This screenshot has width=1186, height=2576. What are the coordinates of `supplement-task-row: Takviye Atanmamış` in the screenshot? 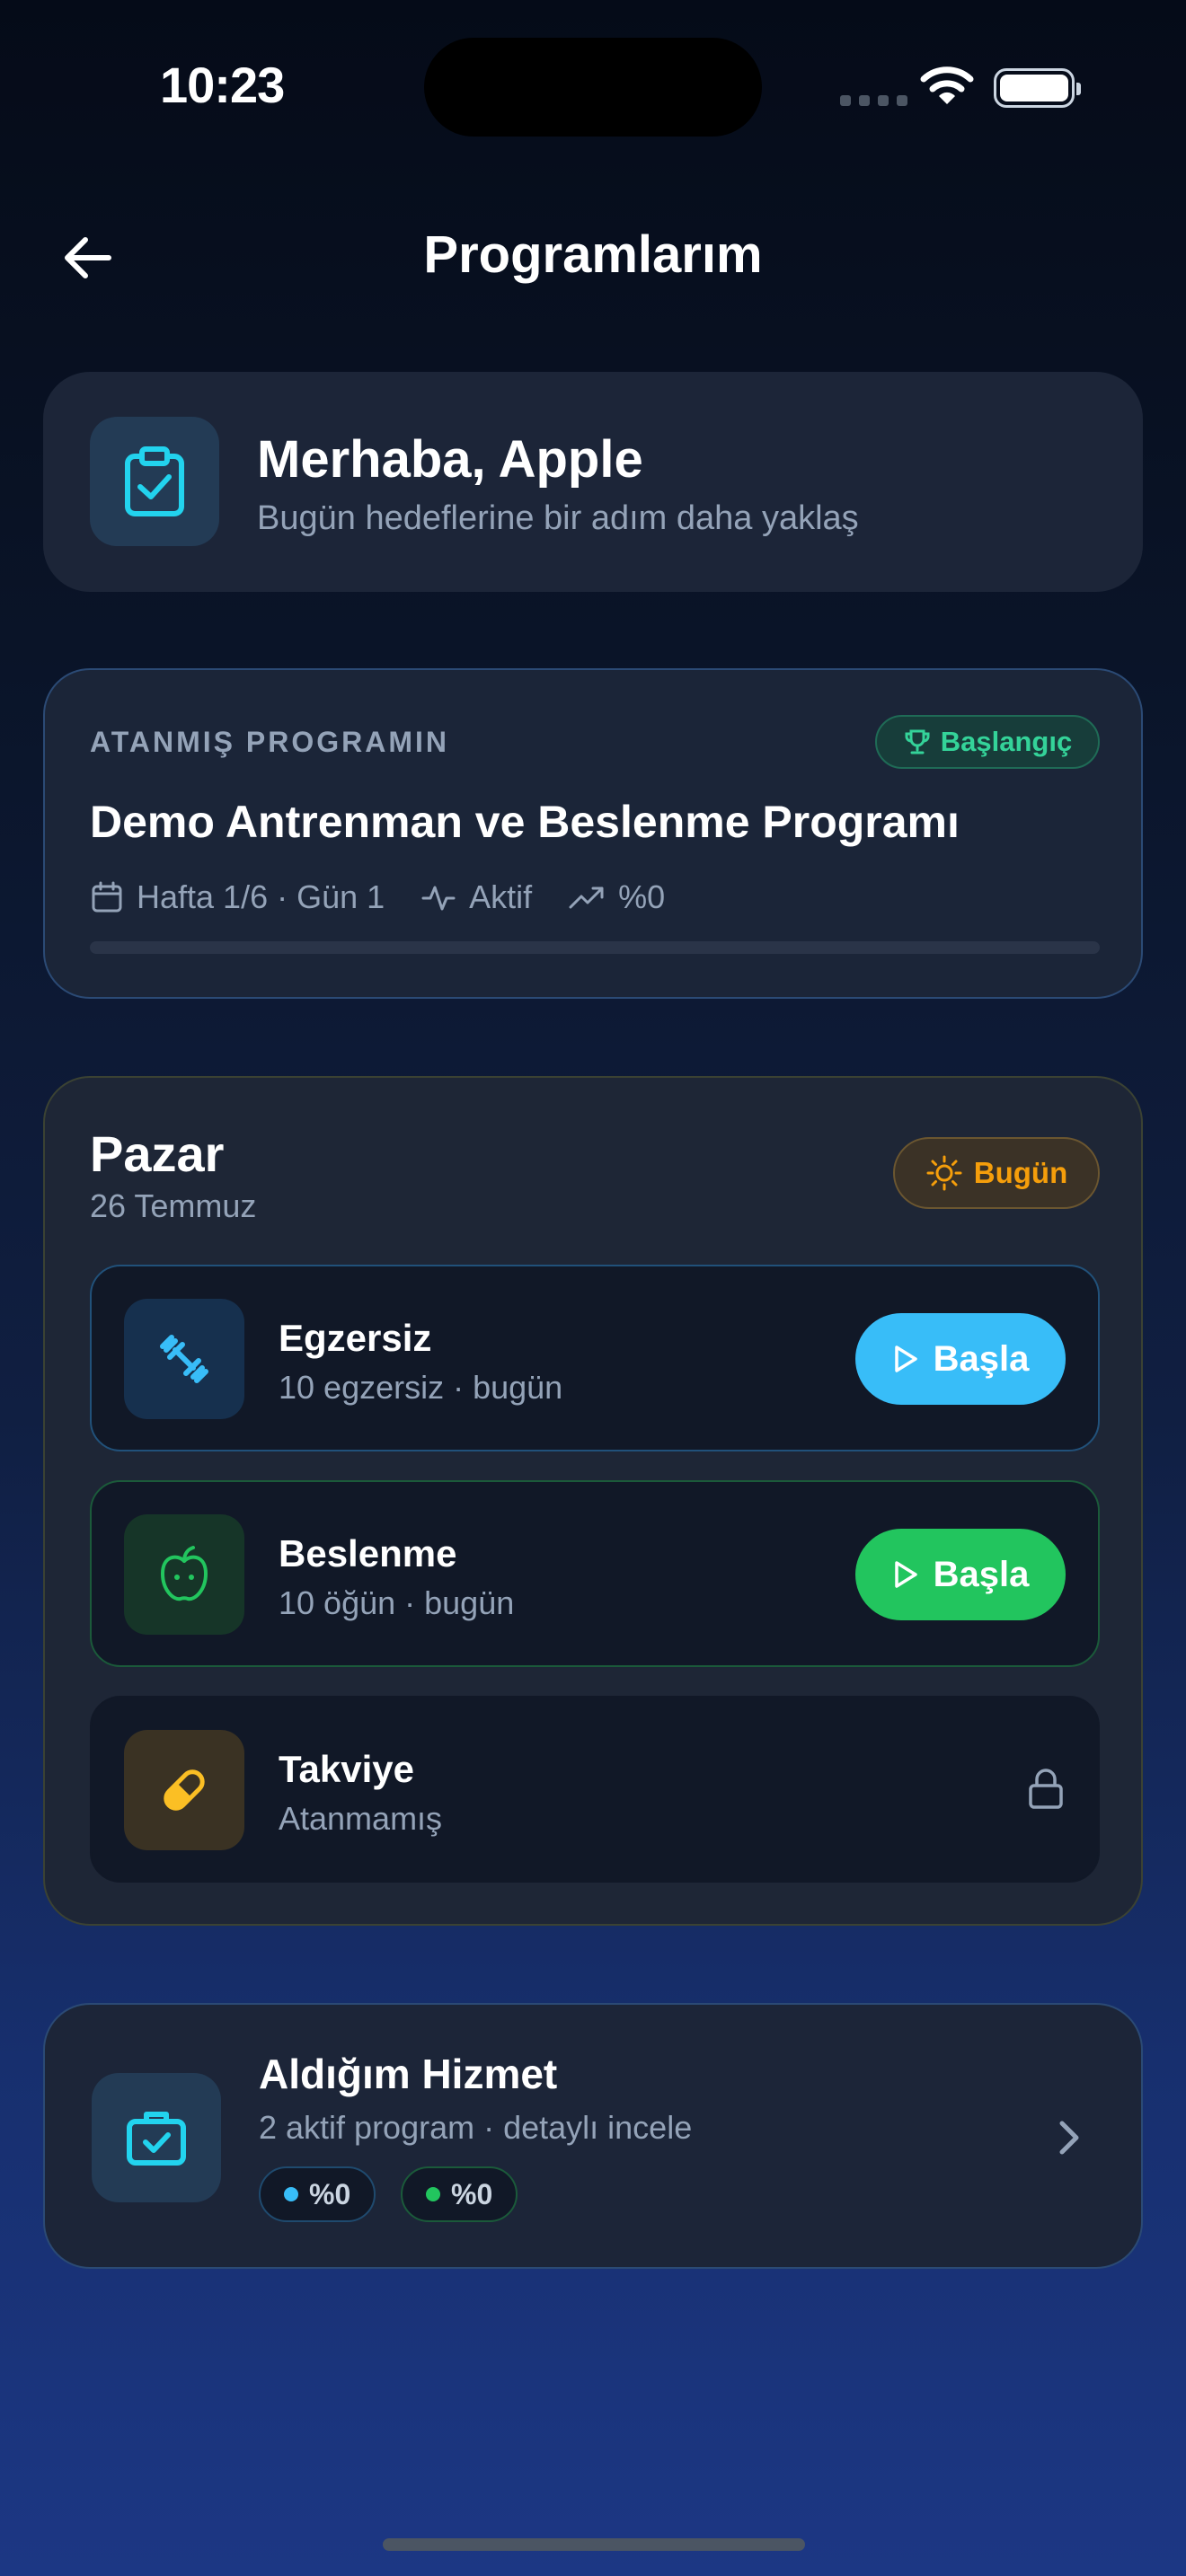 It's located at (595, 1789).